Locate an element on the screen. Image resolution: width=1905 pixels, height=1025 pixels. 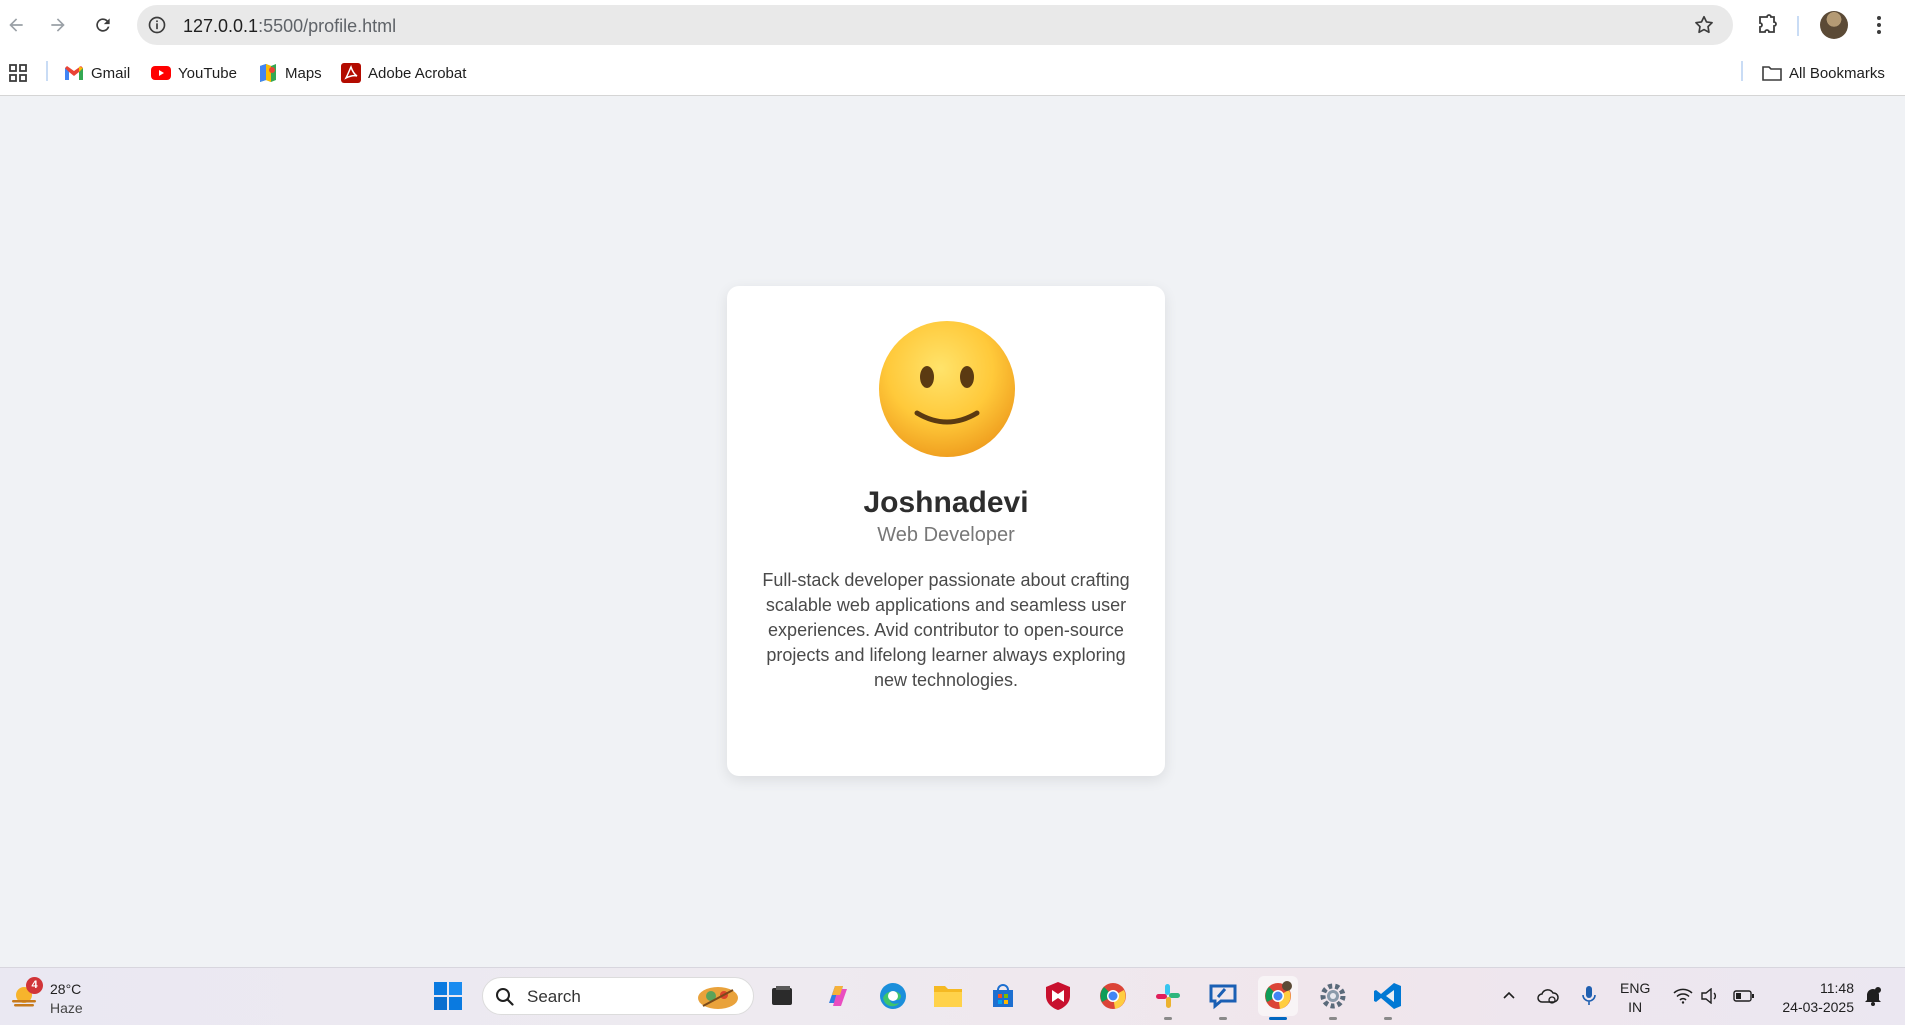
slack-icon is located at coordinates (1168, 996).